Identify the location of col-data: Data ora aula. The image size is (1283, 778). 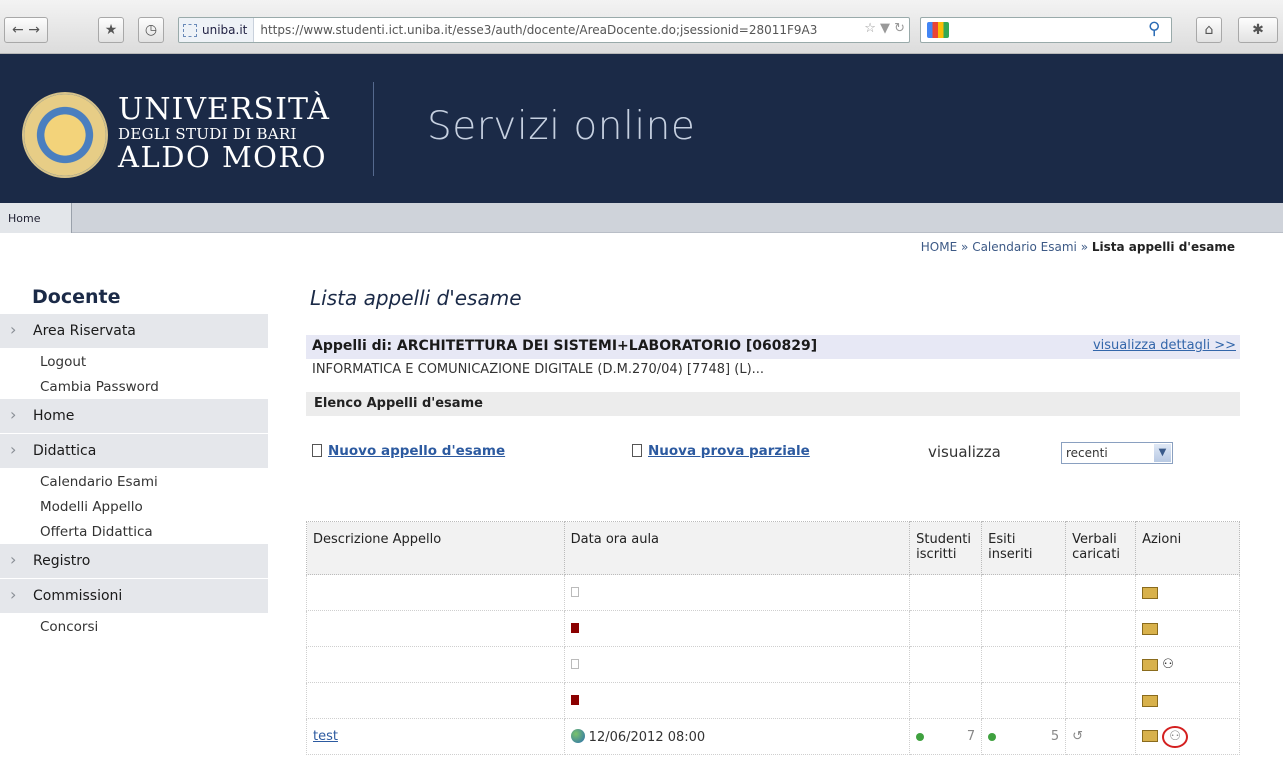
(737, 548).